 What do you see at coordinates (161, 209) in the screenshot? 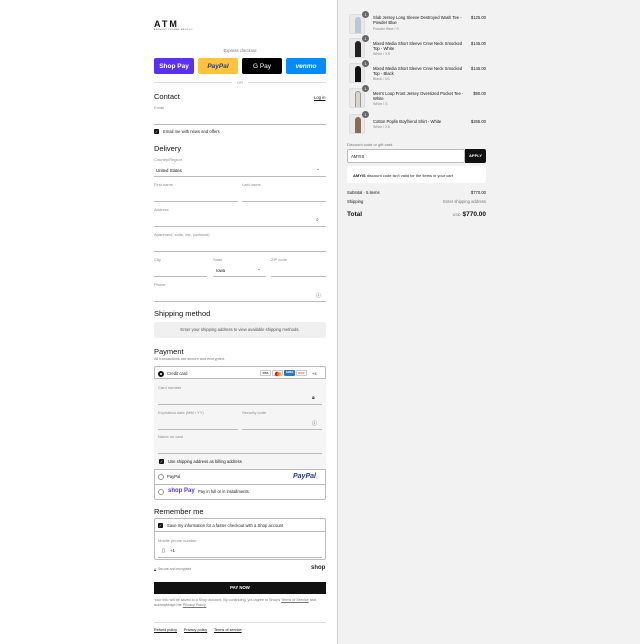
I see `address-label: Address` at bounding box center [161, 209].